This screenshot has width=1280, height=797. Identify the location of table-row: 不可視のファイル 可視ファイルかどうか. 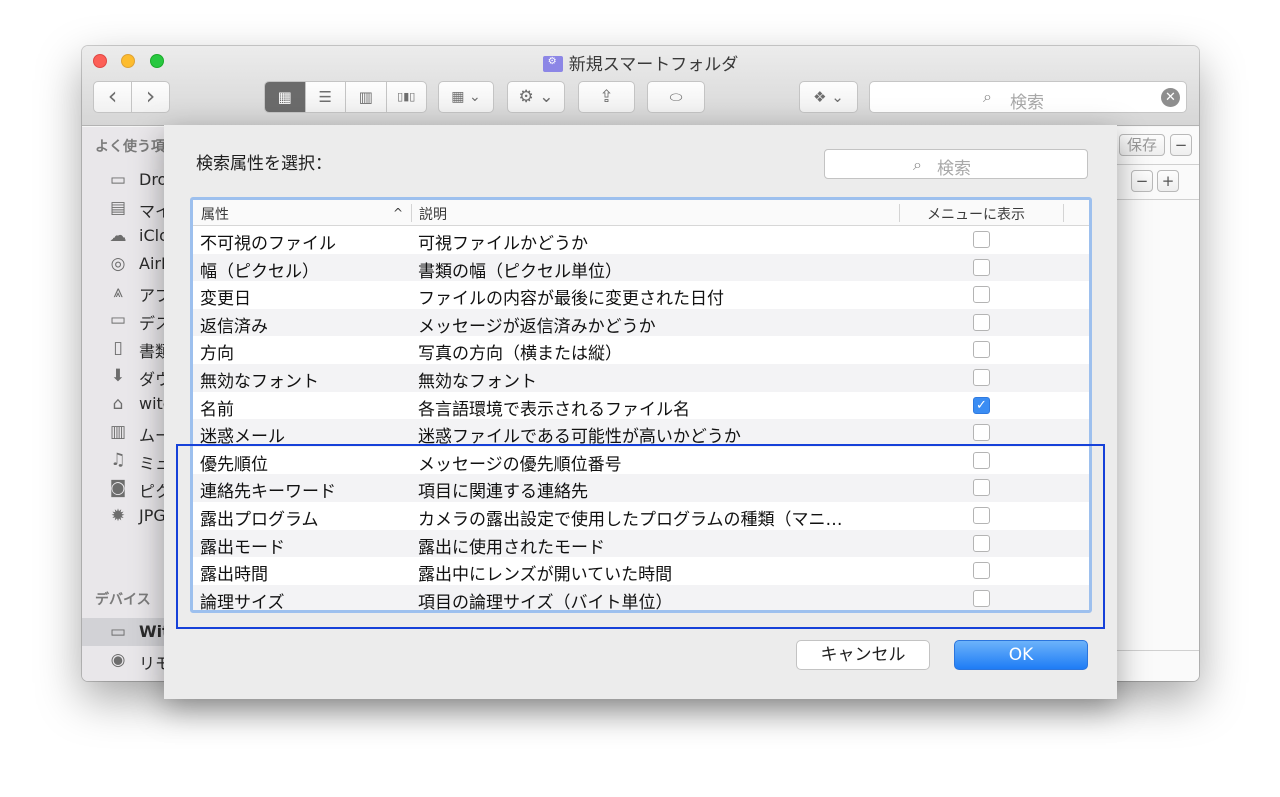
(641, 240).